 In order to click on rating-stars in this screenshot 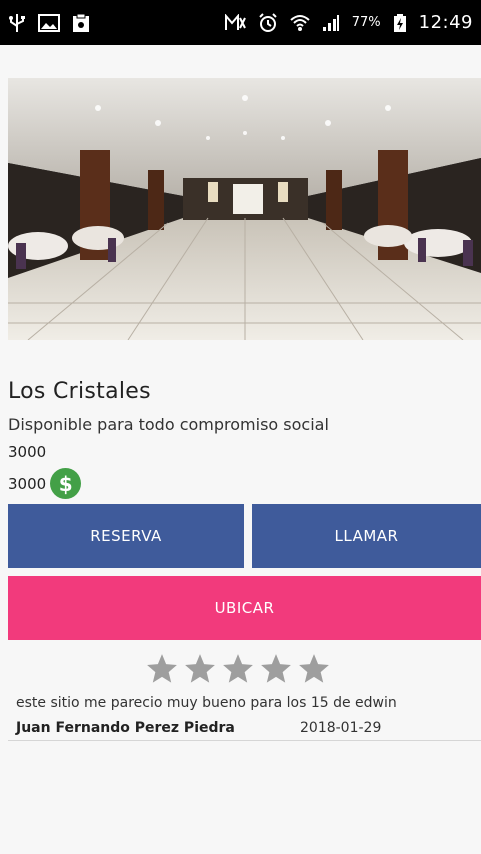, I will do `click(238, 669)`.